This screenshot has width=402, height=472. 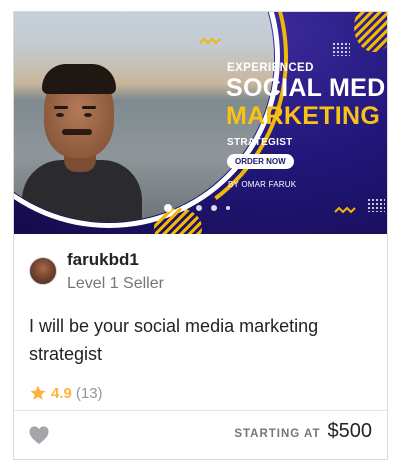 What do you see at coordinates (306, 88) in the screenshot?
I see `ad-headline-social-media: SOCIAL MEDIA` at bounding box center [306, 88].